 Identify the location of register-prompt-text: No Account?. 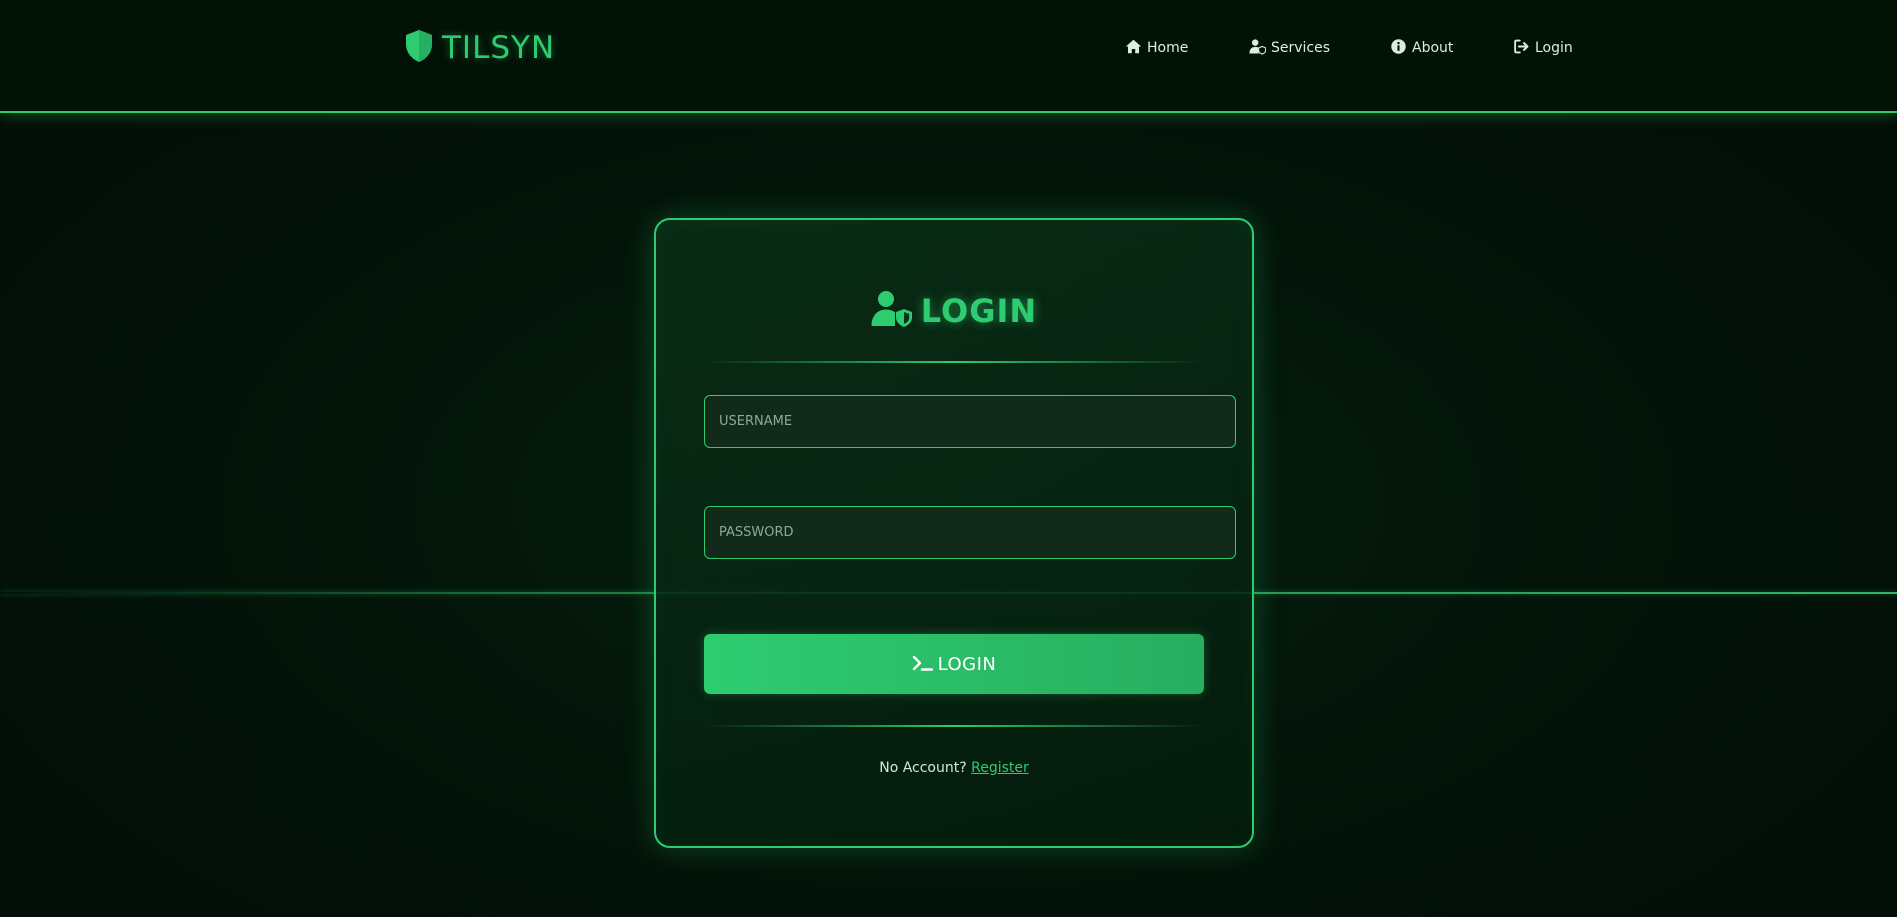
(923, 768).